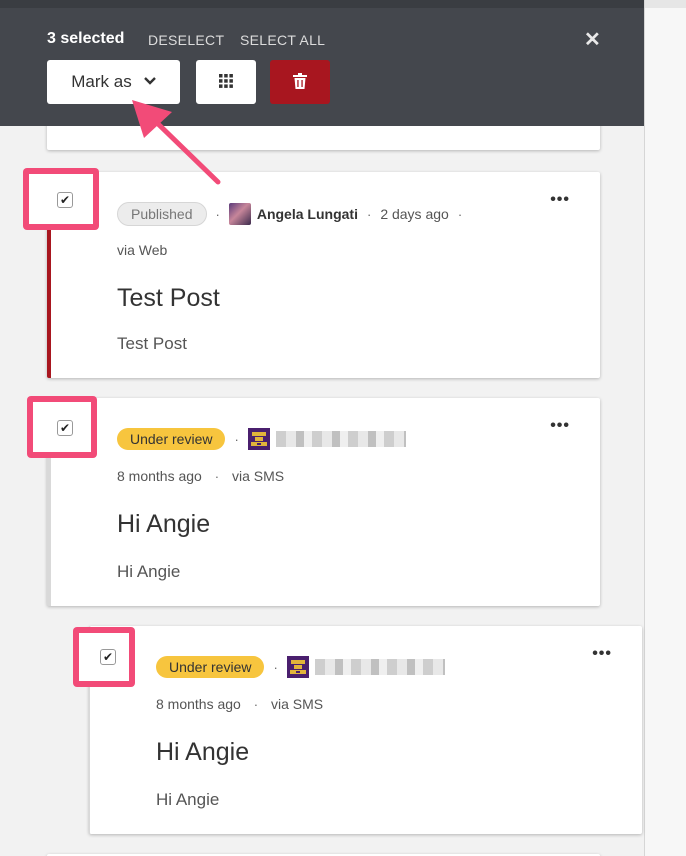  What do you see at coordinates (86, 38) in the screenshot?
I see `selected-count: 3 selected` at bounding box center [86, 38].